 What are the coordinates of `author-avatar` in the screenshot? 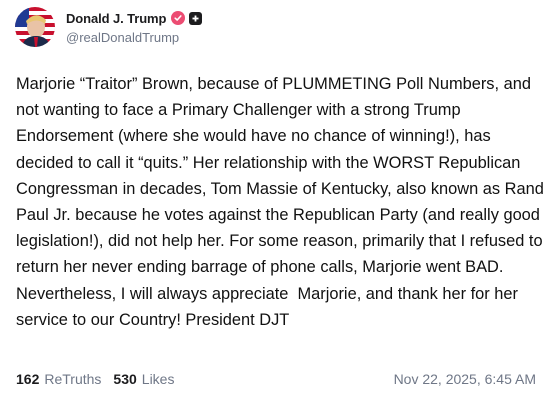 It's located at (35, 27).